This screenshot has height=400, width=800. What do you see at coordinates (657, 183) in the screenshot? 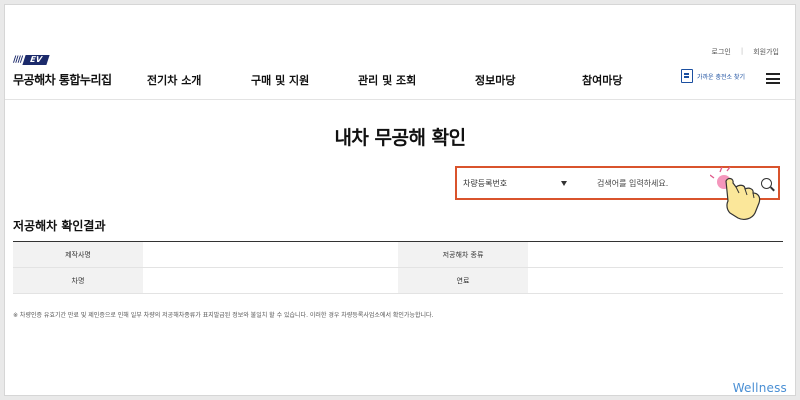
I see `search-input` at bounding box center [657, 183].